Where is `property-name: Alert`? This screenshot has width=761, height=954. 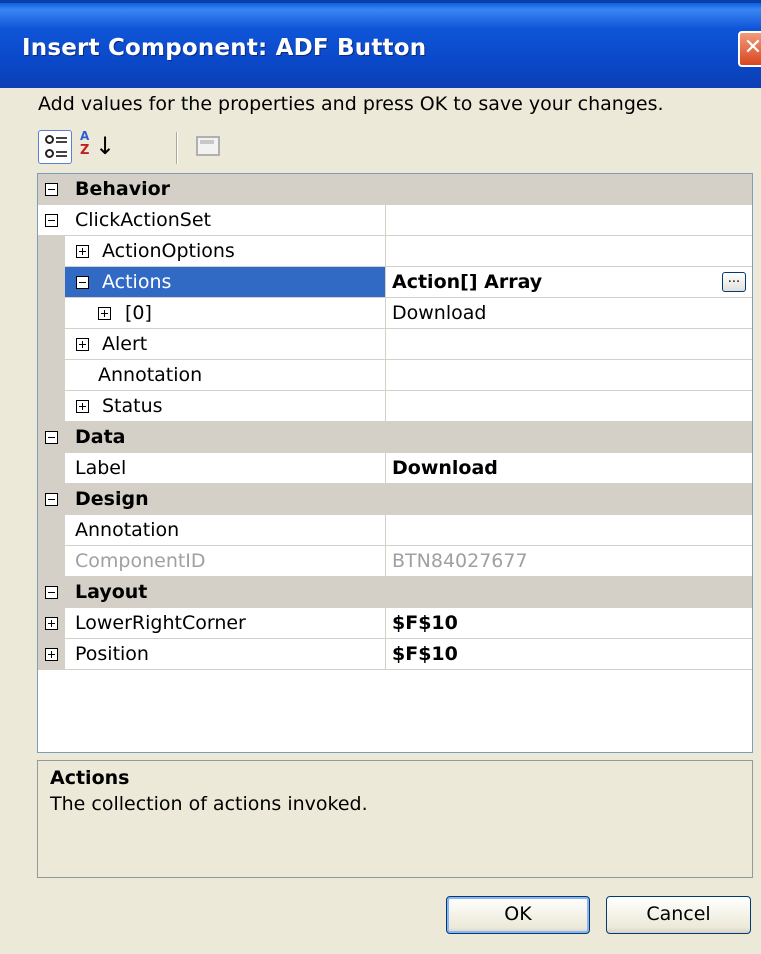 property-name: Alert is located at coordinates (125, 344).